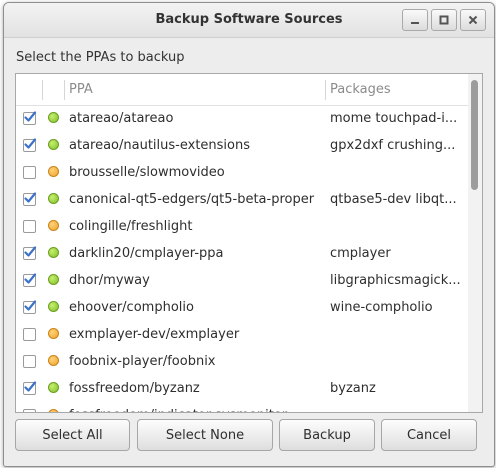  Describe the element at coordinates (121, 118) in the screenshot. I see `ppa-name: atareao/atareao` at that location.